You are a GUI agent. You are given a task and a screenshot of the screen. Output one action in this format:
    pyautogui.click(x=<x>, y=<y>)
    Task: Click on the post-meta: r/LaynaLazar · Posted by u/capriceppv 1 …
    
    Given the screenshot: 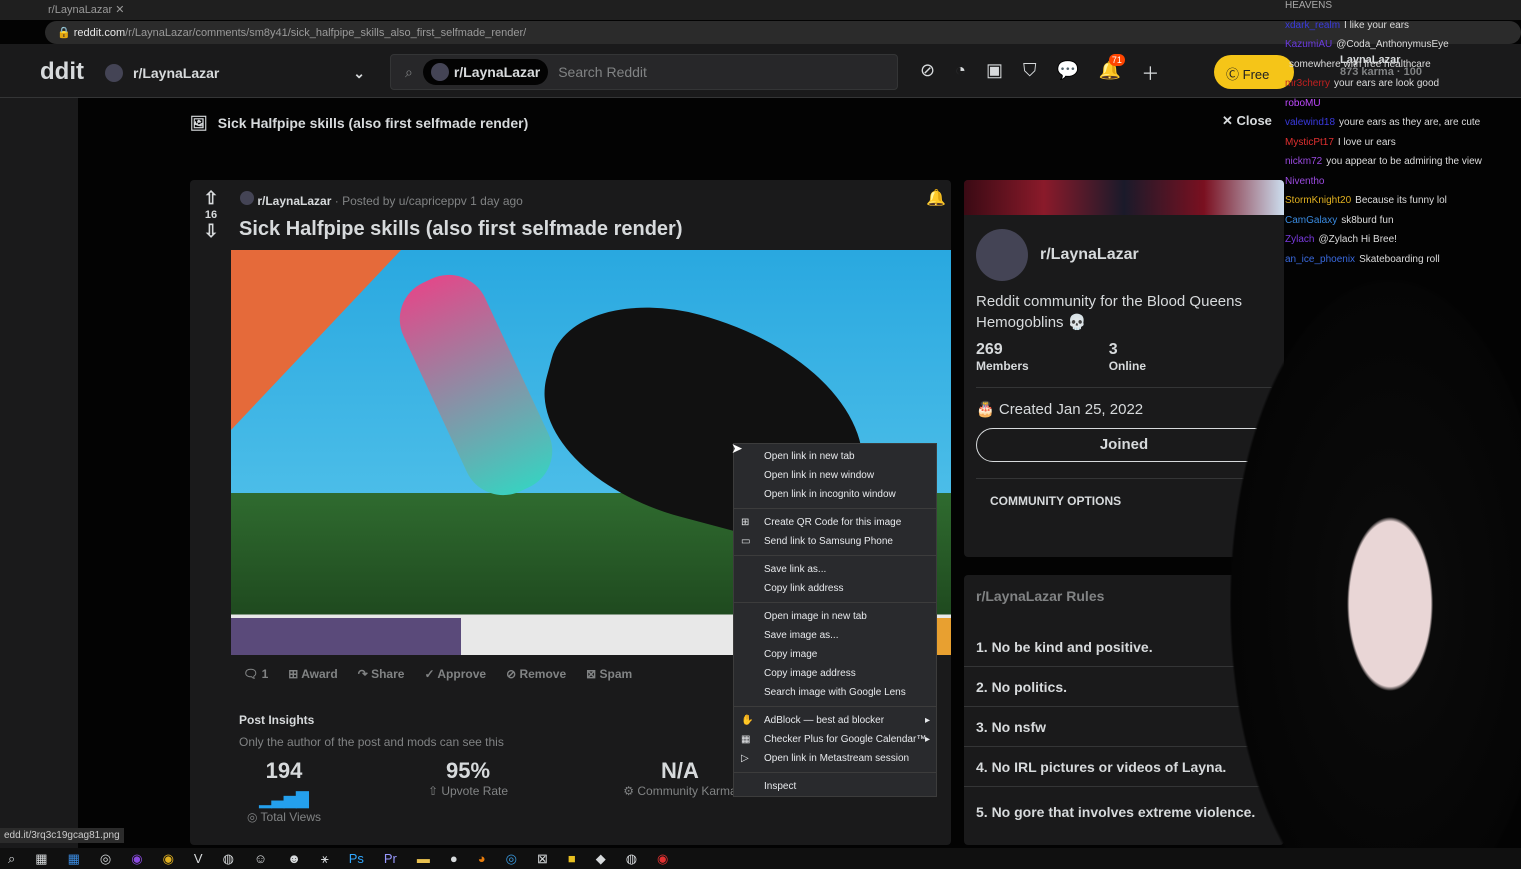 What is the action you would take?
    pyautogui.click(x=381, y=199)
    